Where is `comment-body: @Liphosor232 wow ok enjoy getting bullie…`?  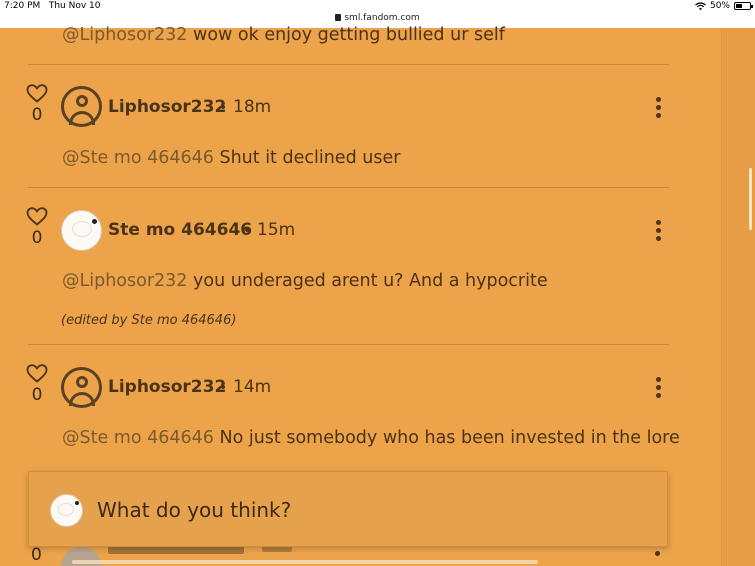
comment-body: @Liphosor232 wow ok enjoy getting bullie… is located at coordinates (283, 35).